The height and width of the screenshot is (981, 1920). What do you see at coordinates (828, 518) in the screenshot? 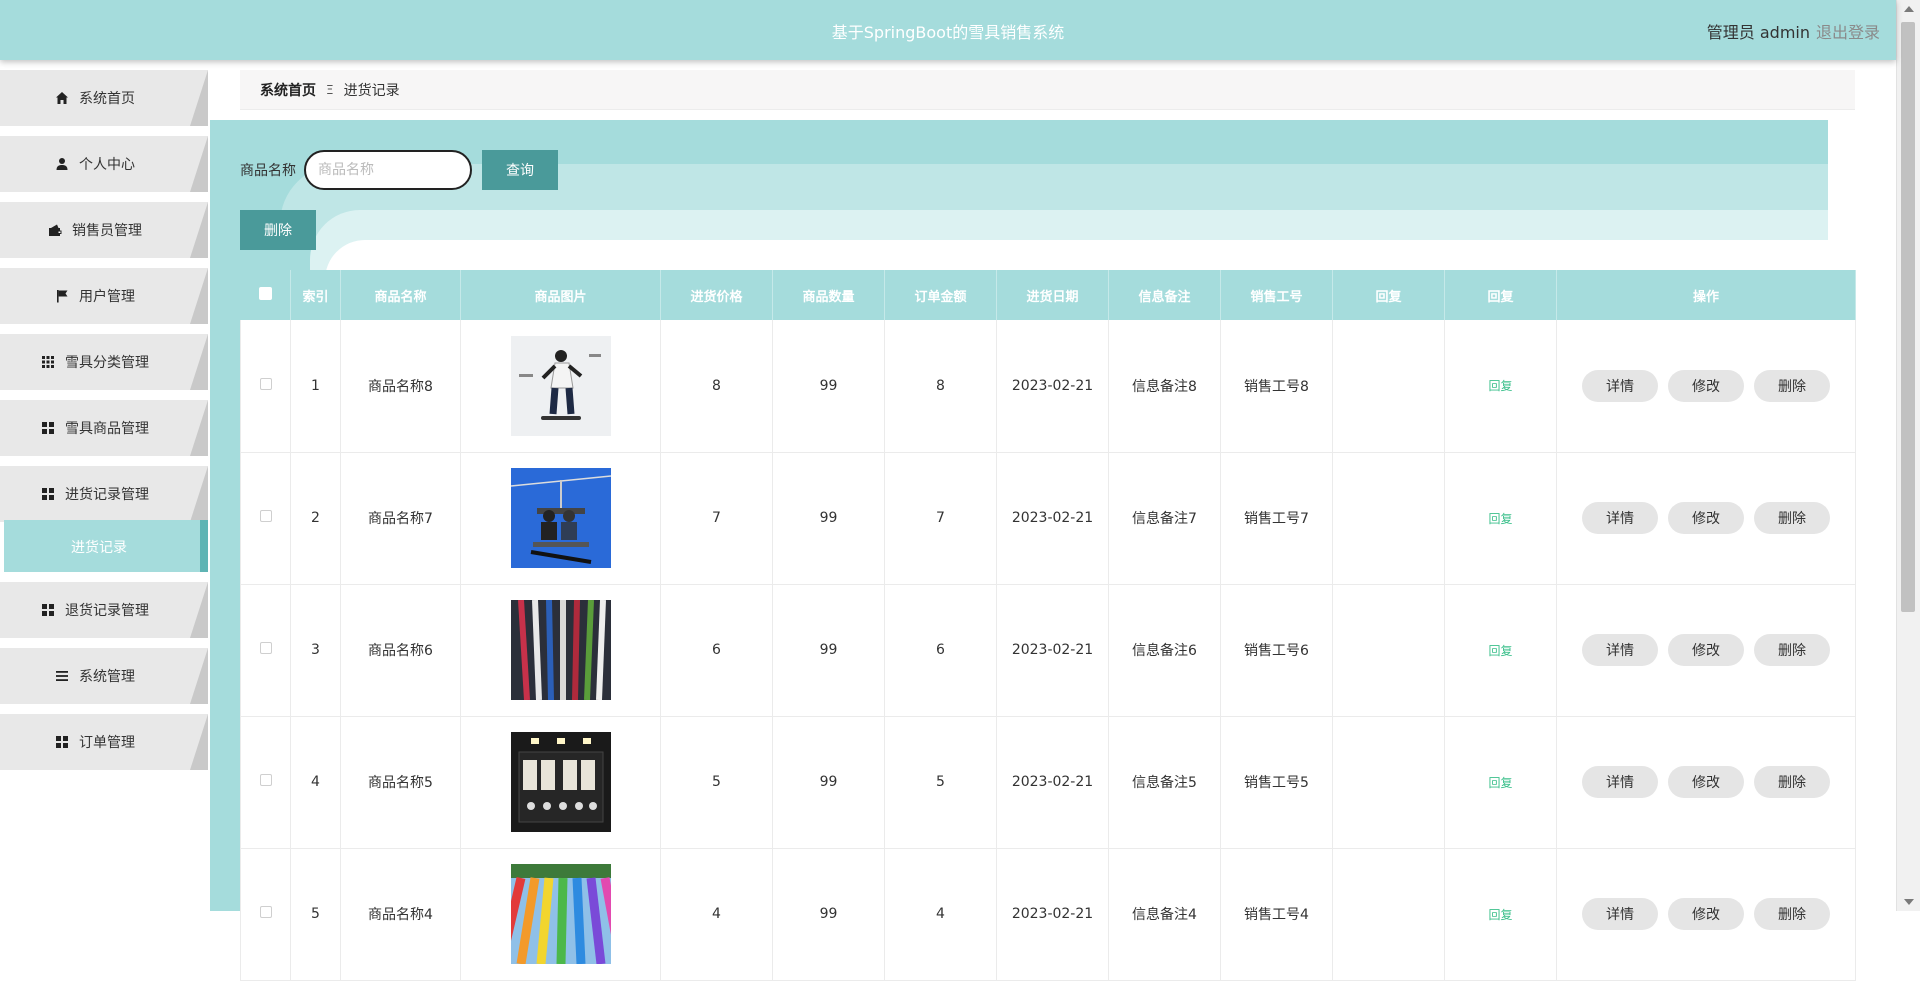
I see `cell-qty: 99` at bounding box center [828, 518].